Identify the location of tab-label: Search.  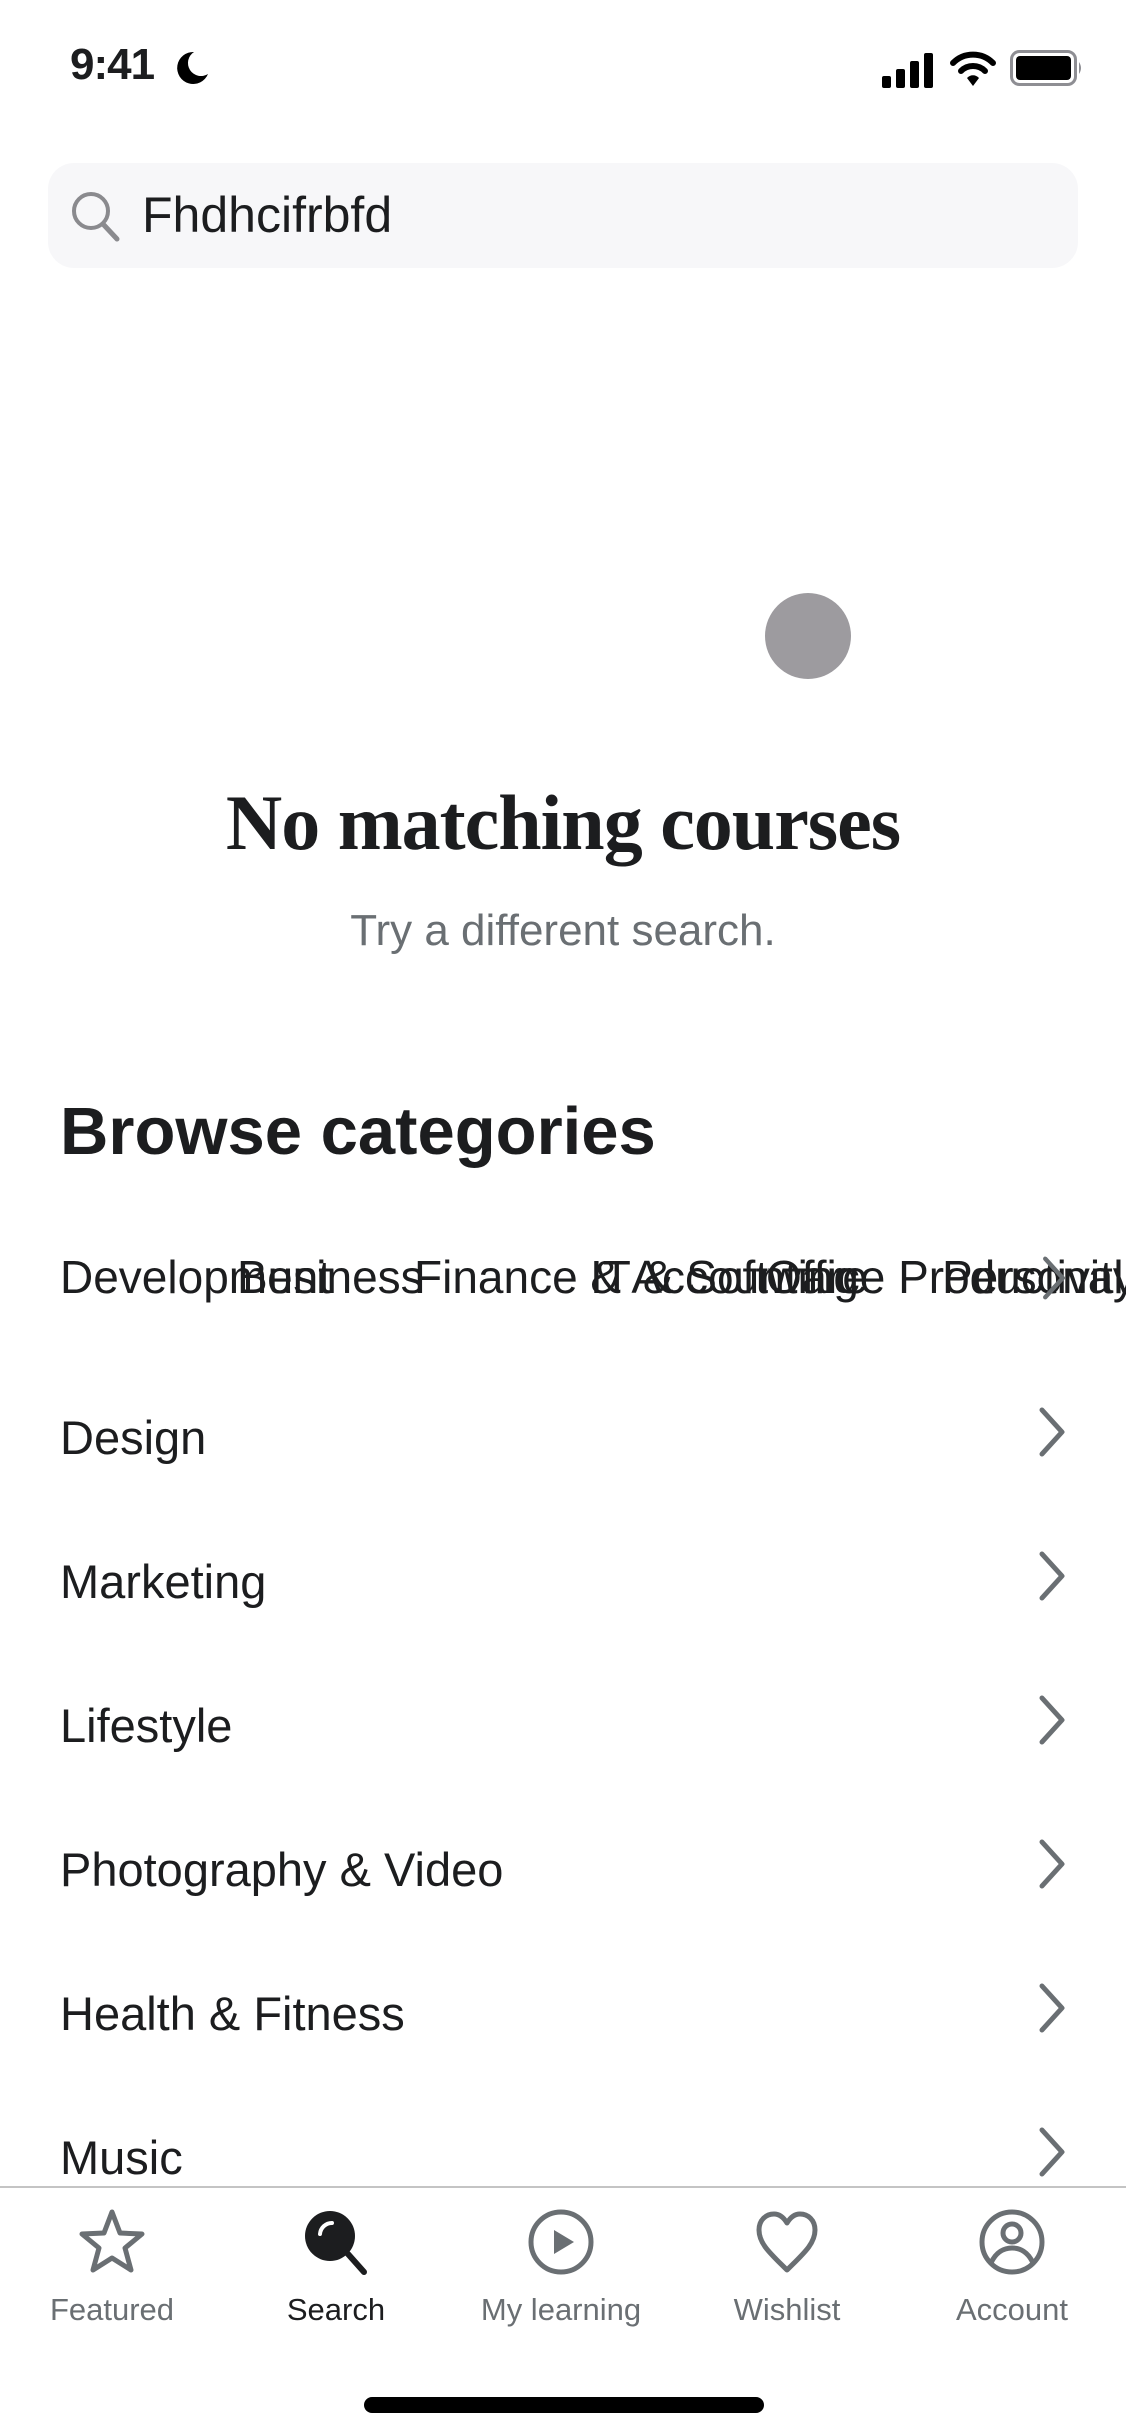
(336, 2309).